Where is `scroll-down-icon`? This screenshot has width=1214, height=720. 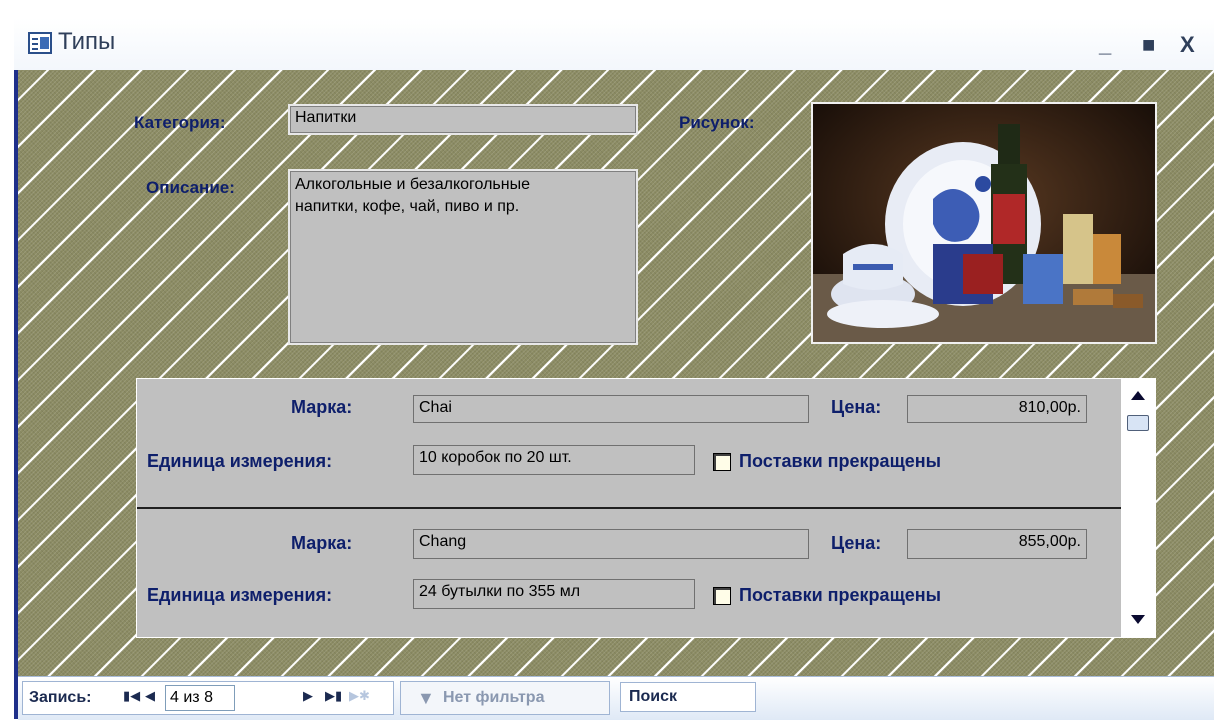
scroll-down-icon is located at coordinates (1138, 619).